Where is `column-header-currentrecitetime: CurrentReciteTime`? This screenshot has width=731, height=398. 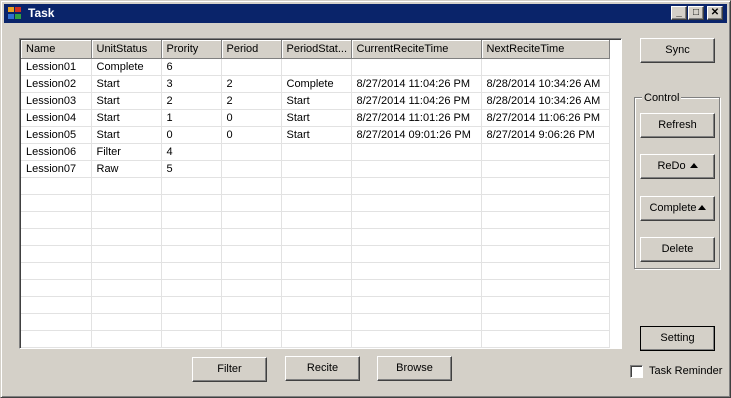
column-header-currentrecitetime: CurrentReciteTime is located at coordinates (416, 49).